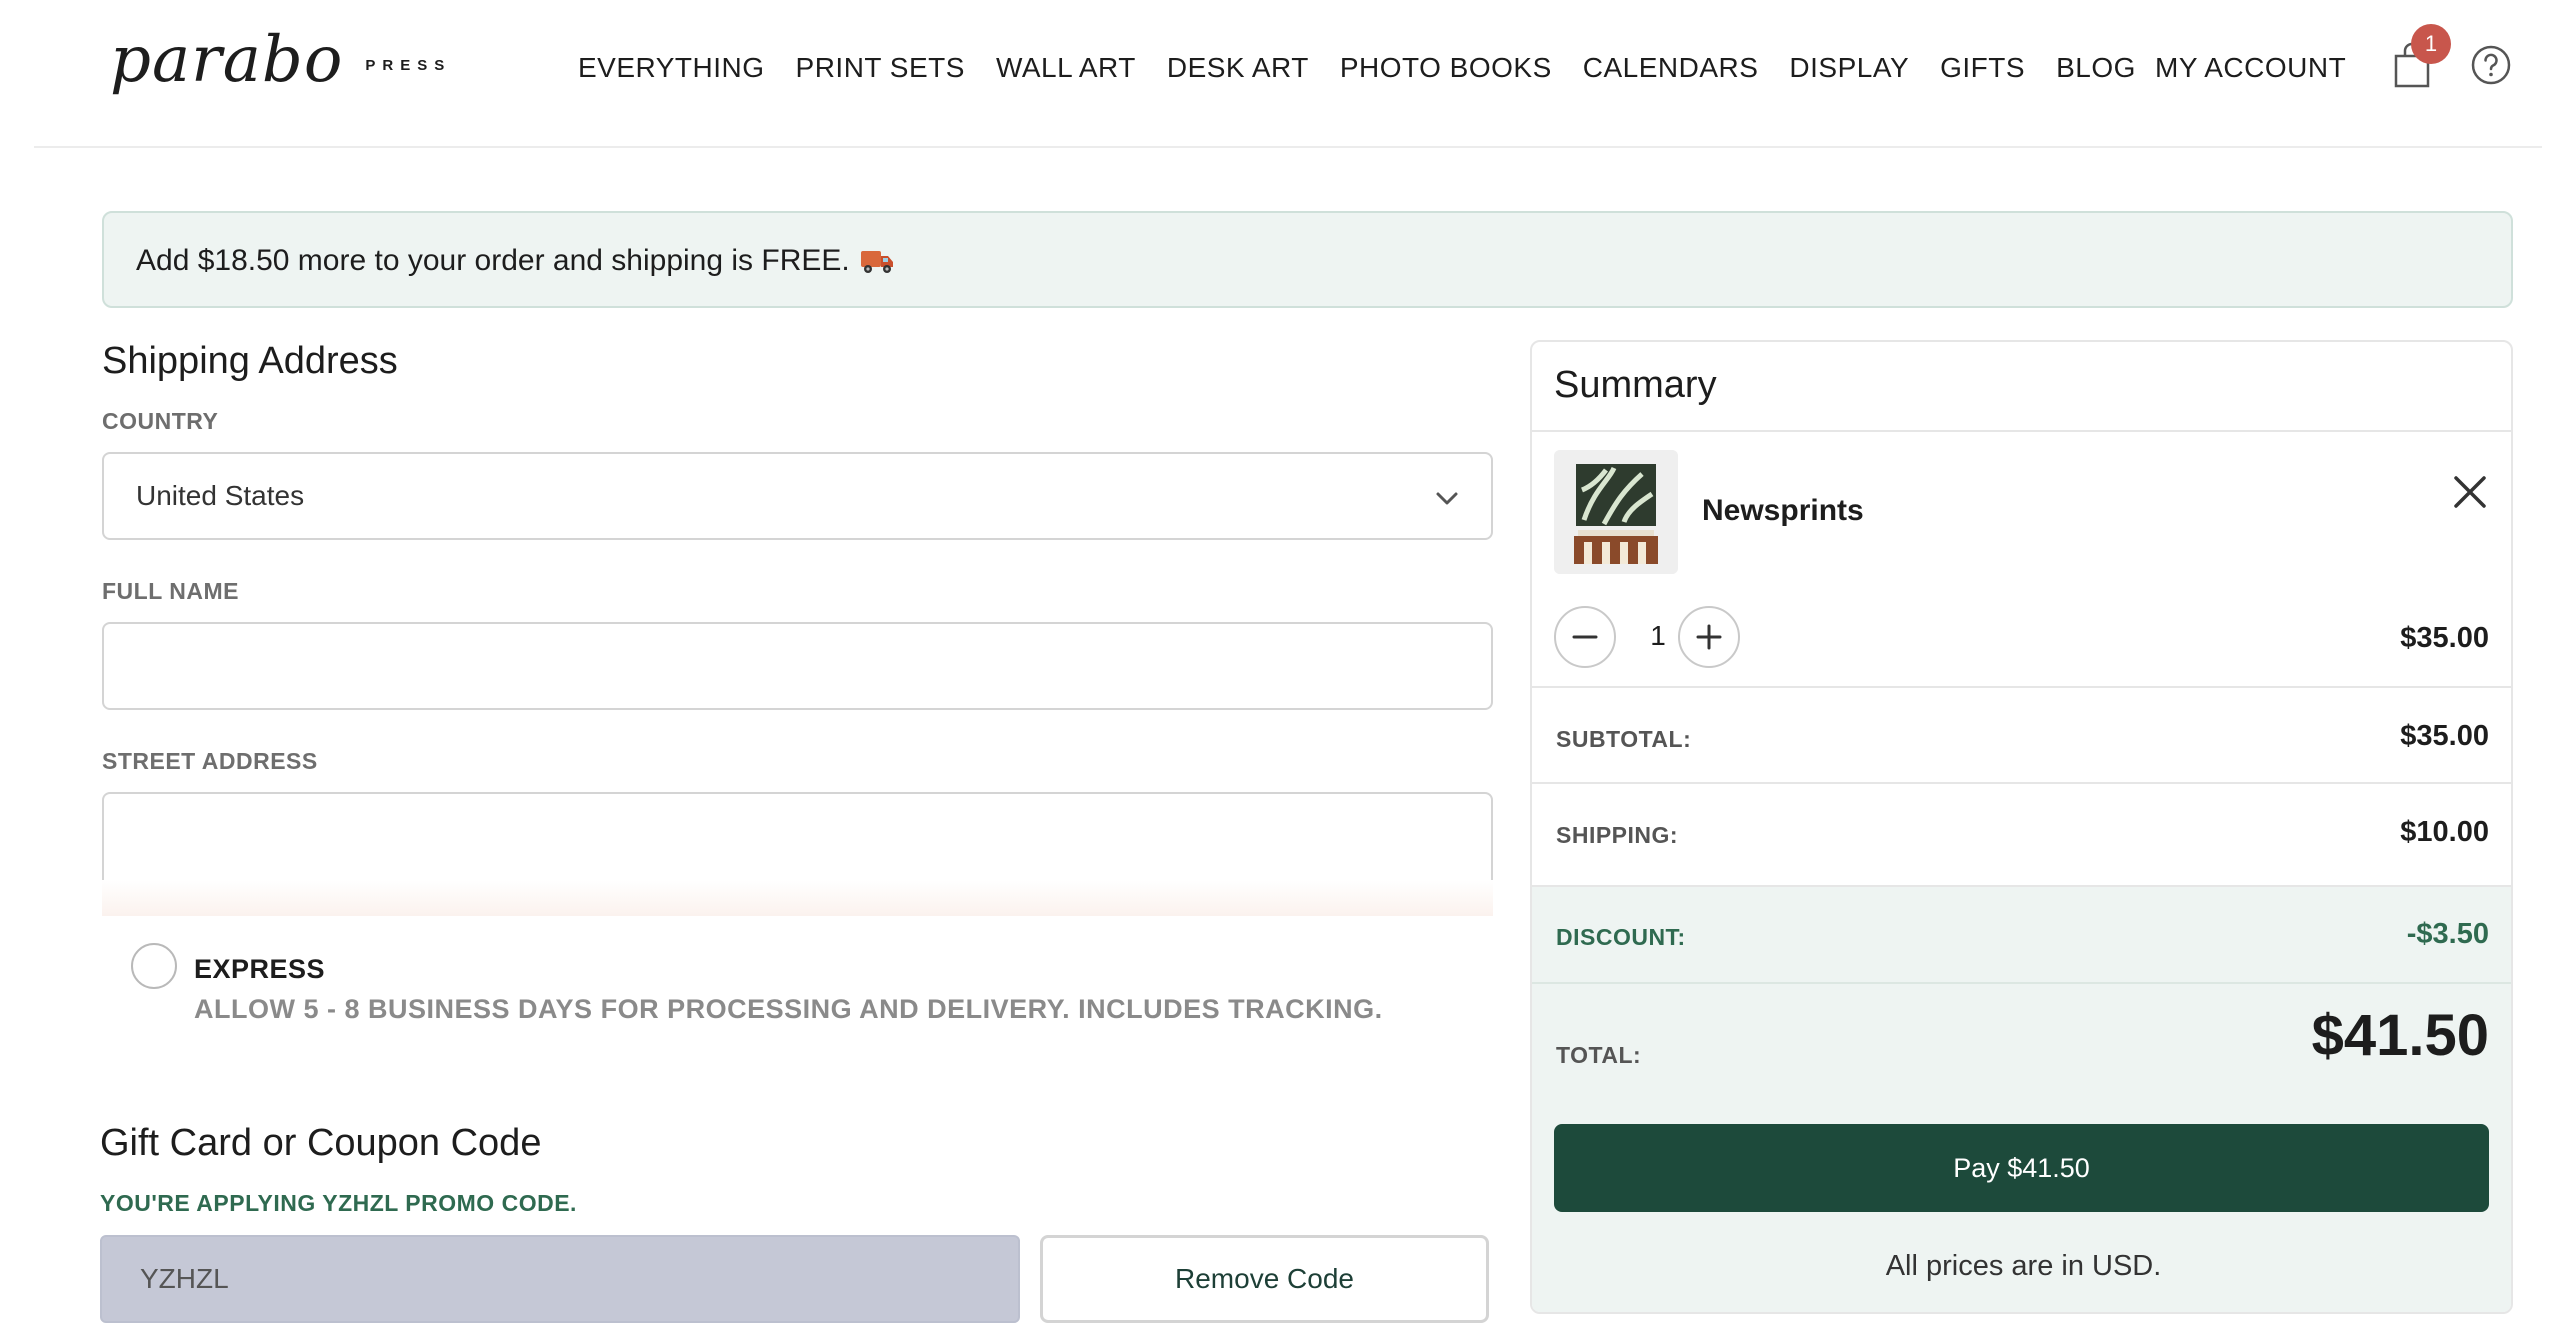 The image size is (2576, 1340). I want to click on my-account-link: MY ACCOUNT, so click(2250, 68).